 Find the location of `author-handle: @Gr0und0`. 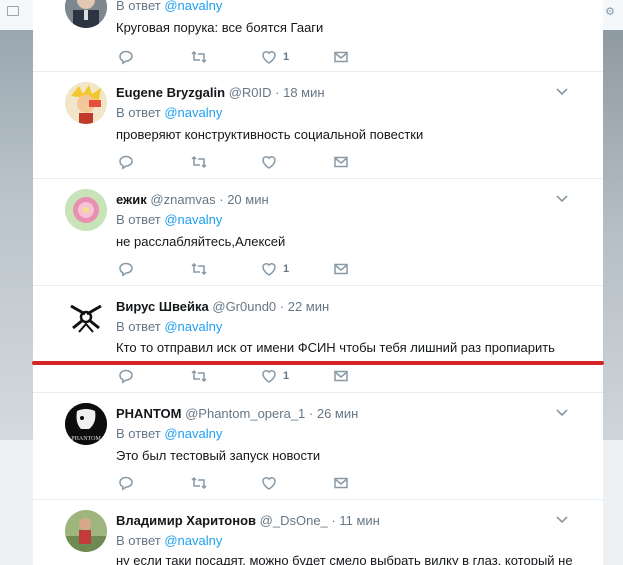

author-handle: @Gr0und0 is located at coordinates (244, 306).